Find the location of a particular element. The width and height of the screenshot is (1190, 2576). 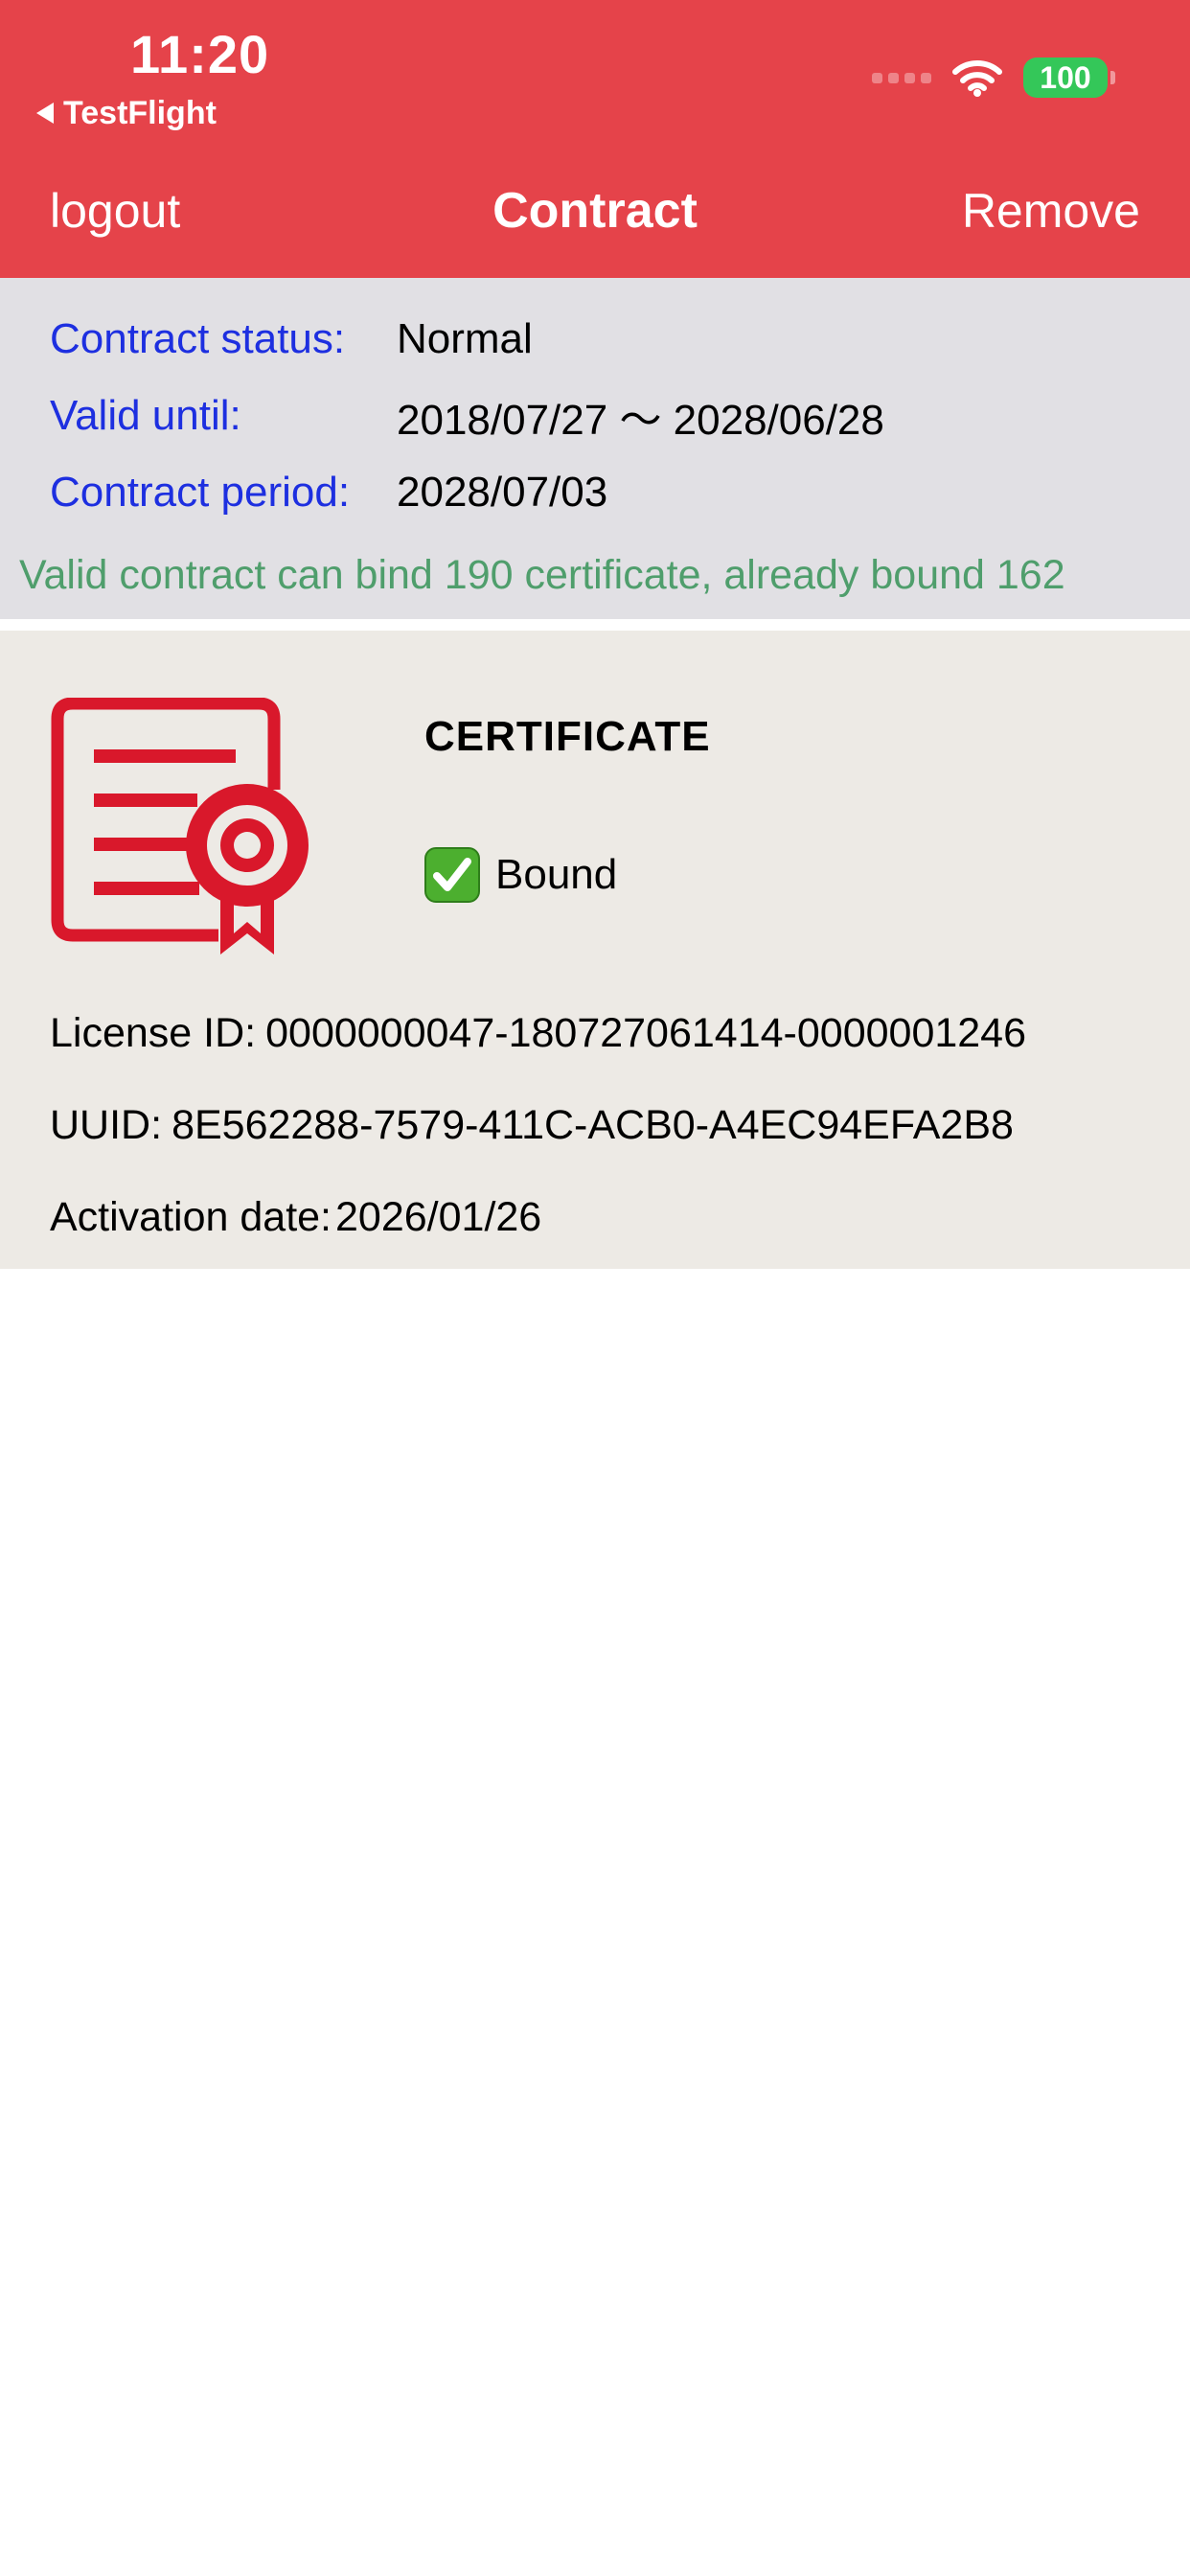

activation-date-value: 2026/01/26 is located at coordinates (439, 1217).